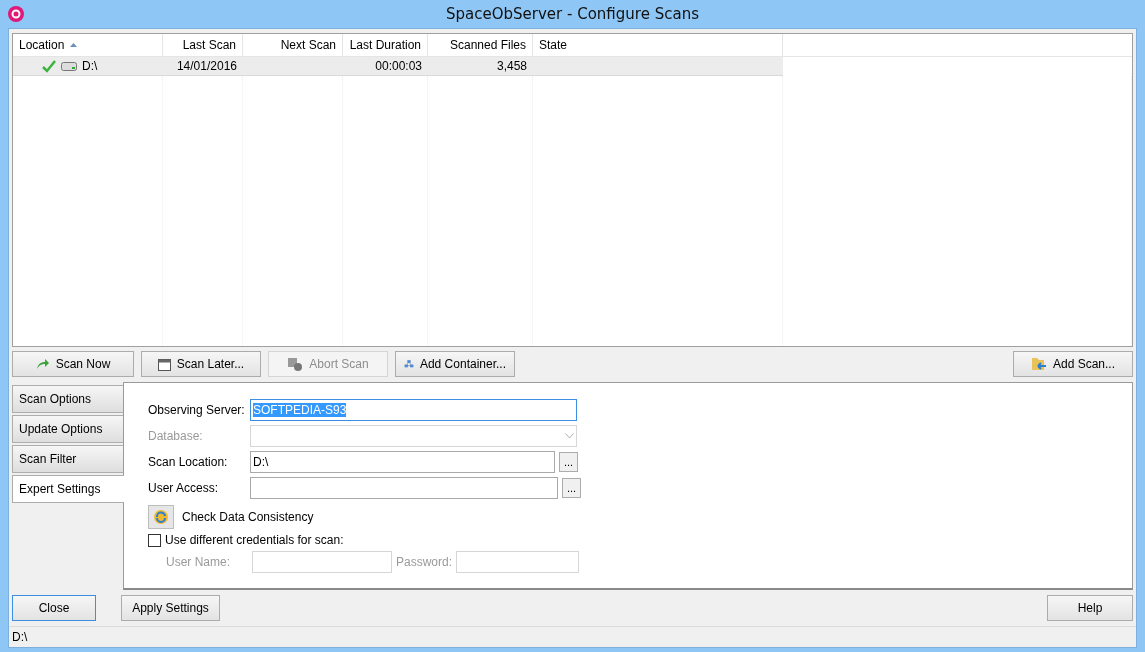 The height and width of the screenshot is (652, 1145). Describe the element at coordinates (424, 562) in the screenshot. I see `field-label: Password:` at that location.